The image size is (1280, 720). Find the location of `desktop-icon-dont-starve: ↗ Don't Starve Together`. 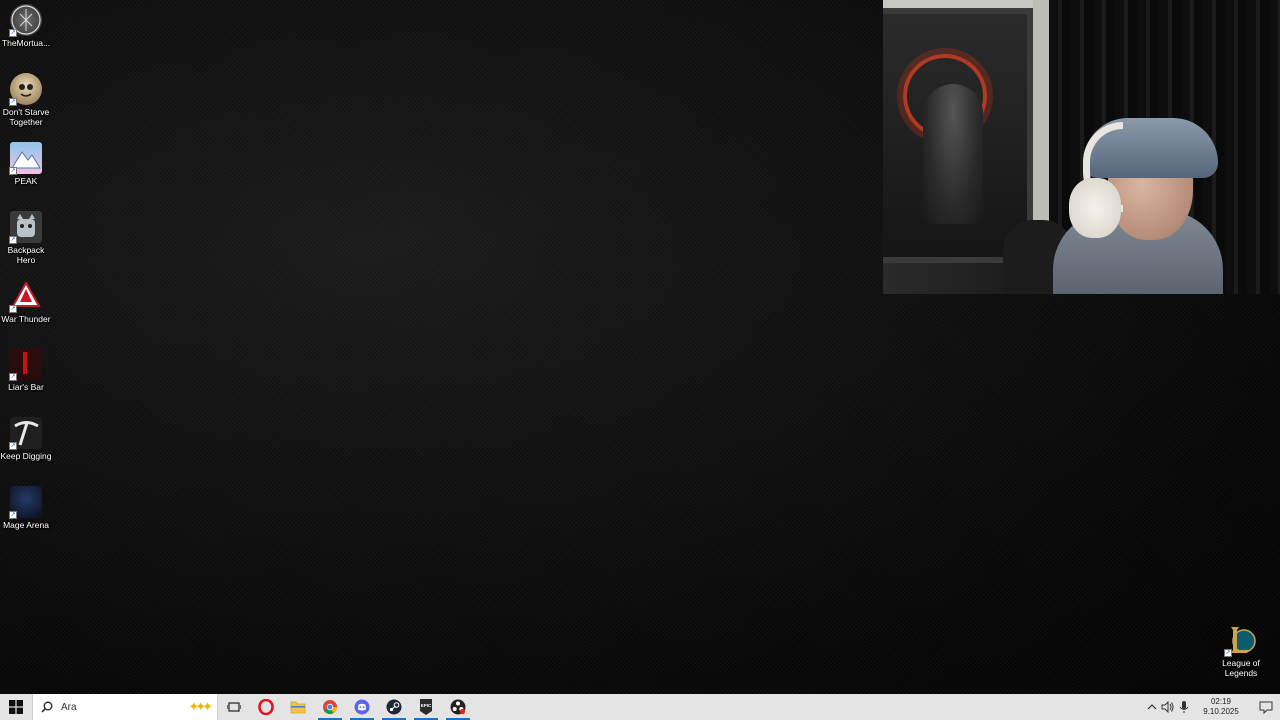

desktop-icon-dont-starve: ↗ Don't Starve Together is located at coordinates (26, 100).